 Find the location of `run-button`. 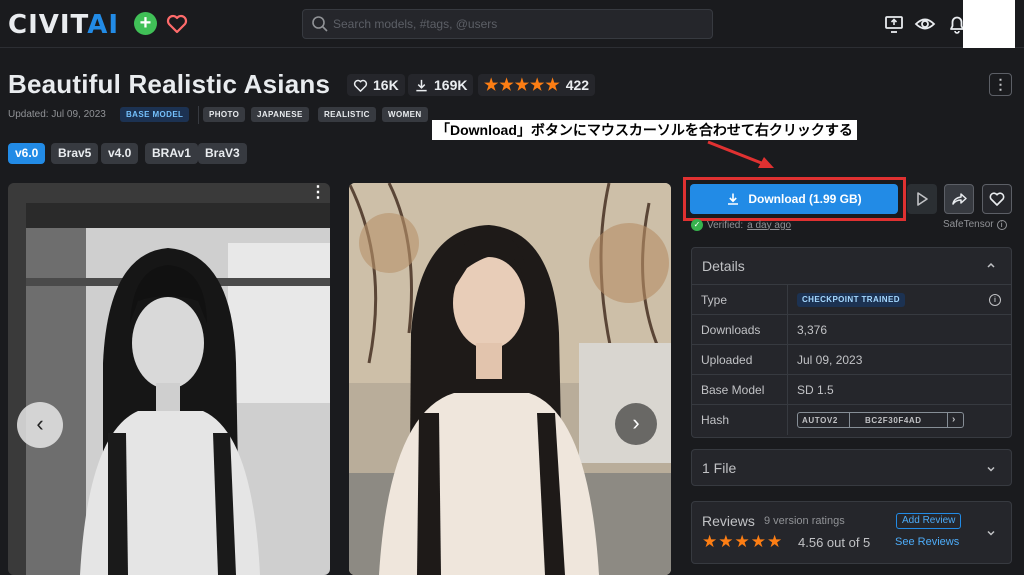

run-button is located at coordinates (922, 199).